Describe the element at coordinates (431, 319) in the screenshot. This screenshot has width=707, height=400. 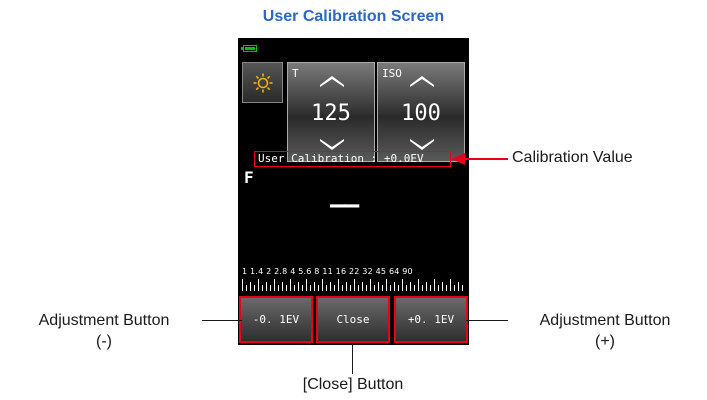
I see `adjust-plus-button: +0. 1EV` at that location.